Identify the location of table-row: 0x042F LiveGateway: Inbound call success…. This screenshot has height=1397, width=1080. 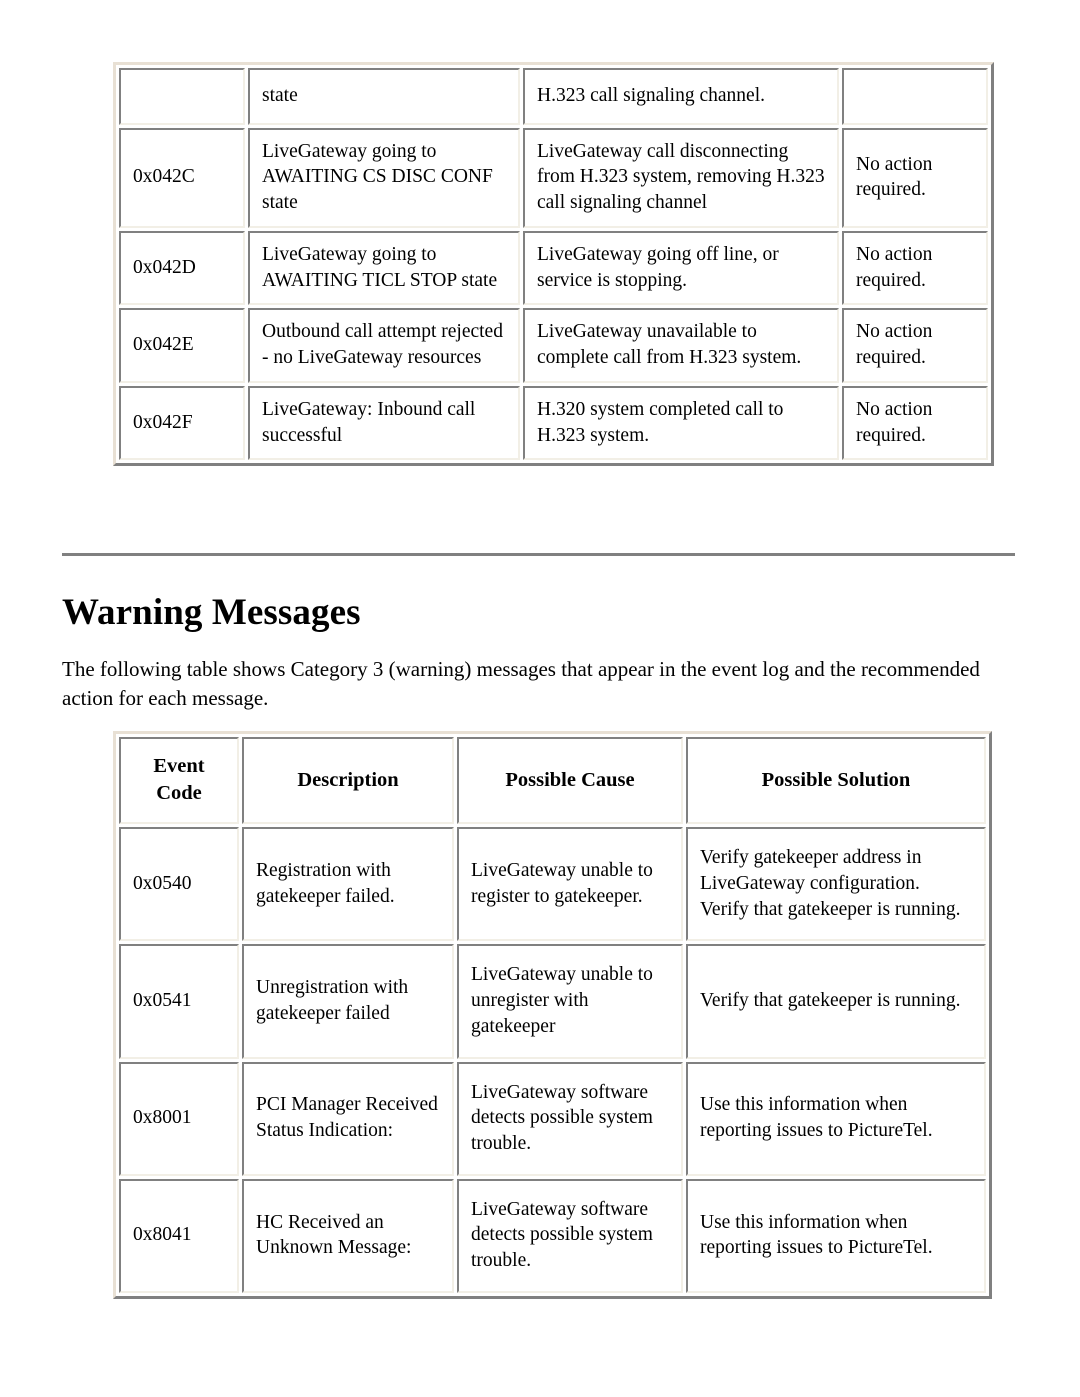
(553, 423).